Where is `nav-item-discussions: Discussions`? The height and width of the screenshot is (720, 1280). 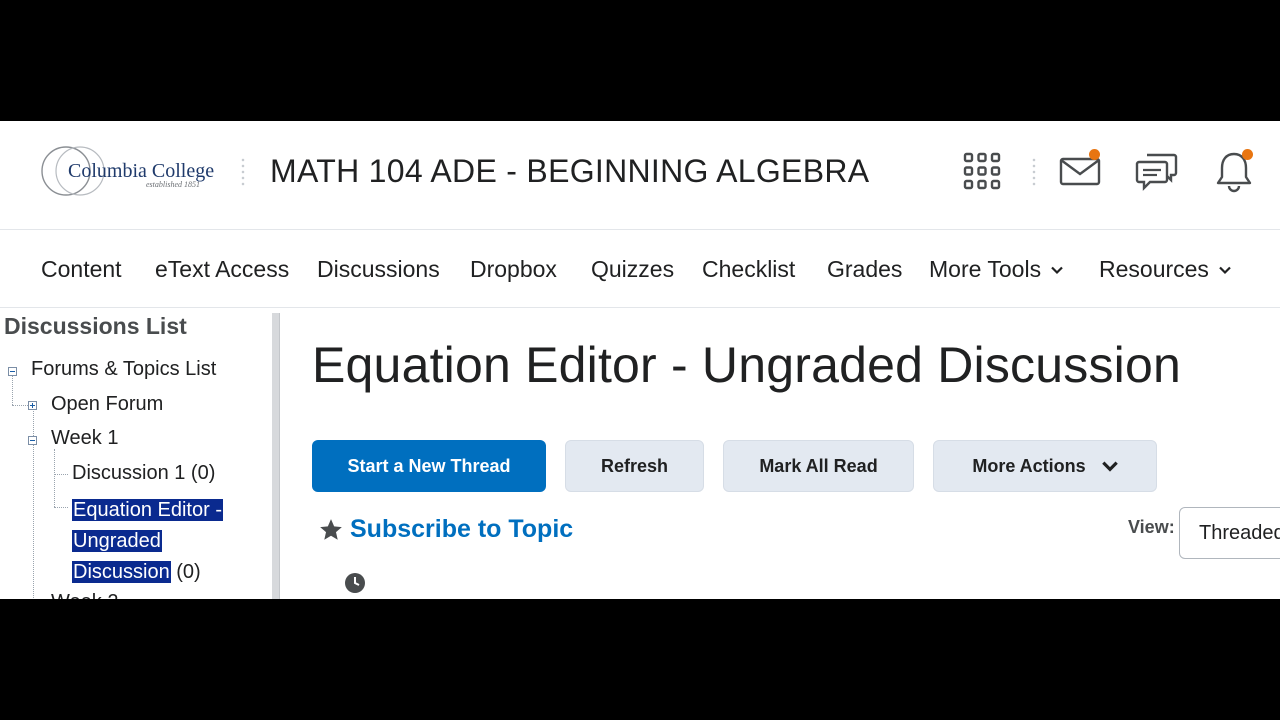
nav-item-discussions: Discussions is located at coordinates (378, 269).